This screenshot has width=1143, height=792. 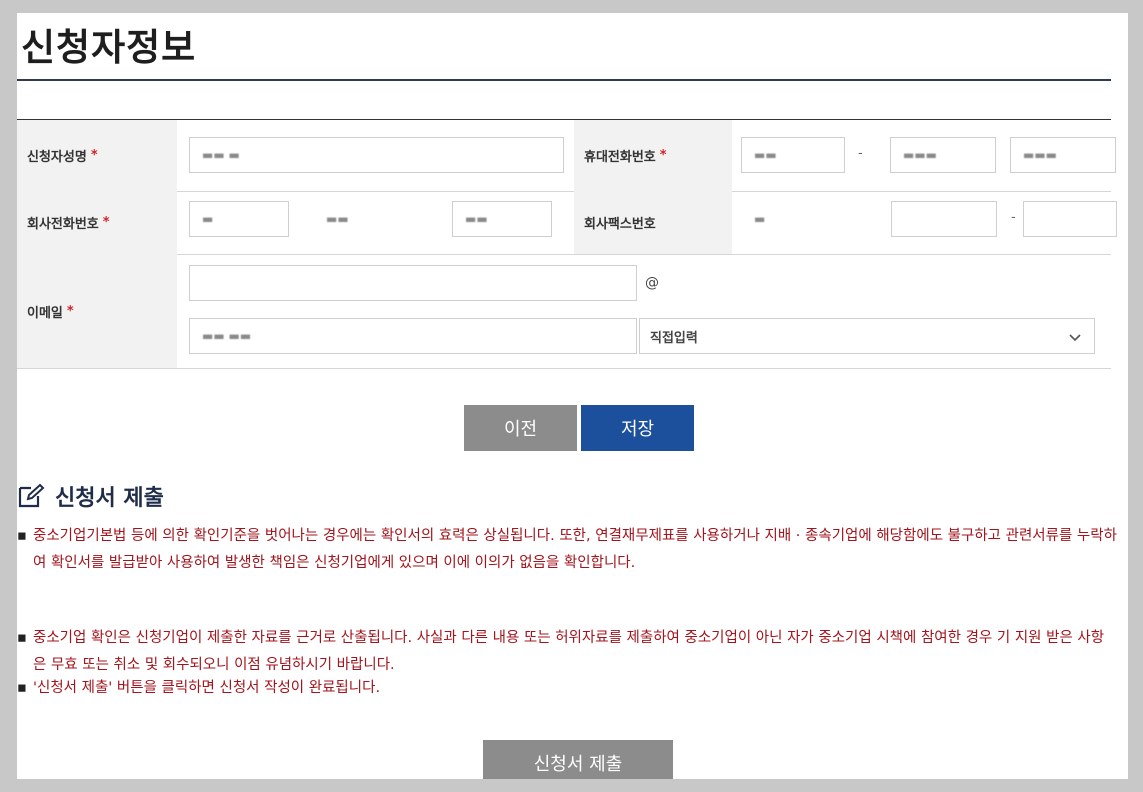 What do you see at coordinates (920, 155) in the screenshot?
I see `mobile-part2-value: ▬▬▬` at bounding box center [920, 155].